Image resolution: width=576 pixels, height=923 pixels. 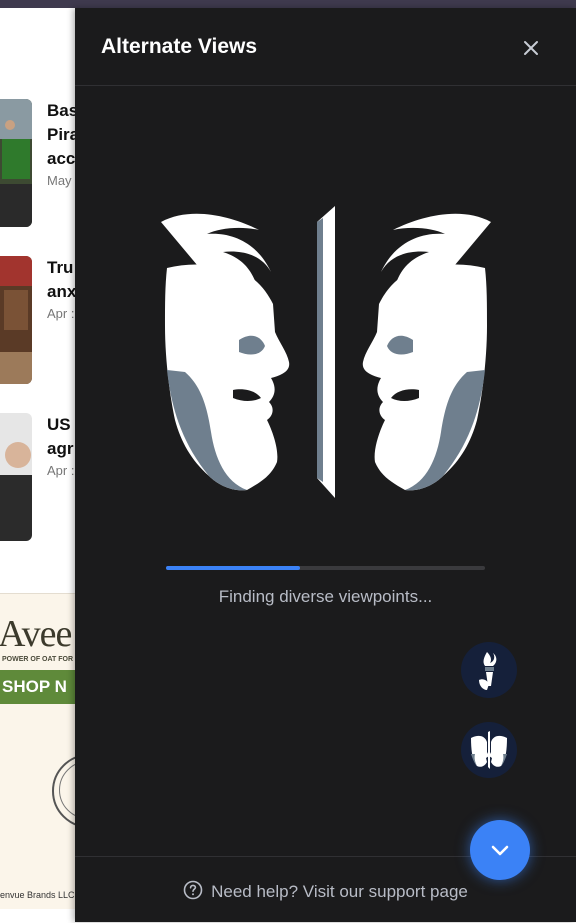 What do you see at coordinates (233, 568) in the screenshot?
I see `progress-bar-fill` at bounding box center [233, 568].